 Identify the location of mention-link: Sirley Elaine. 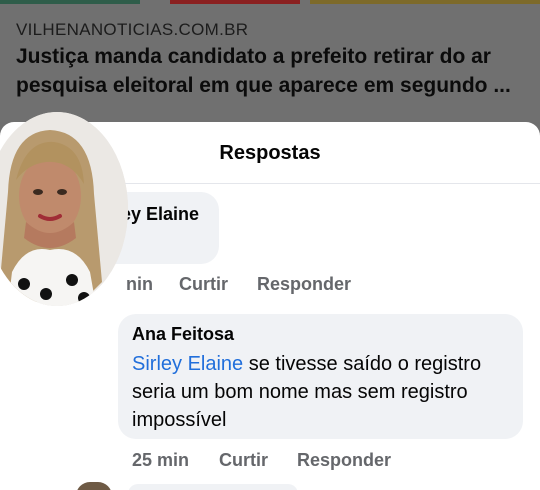
(187, 364).